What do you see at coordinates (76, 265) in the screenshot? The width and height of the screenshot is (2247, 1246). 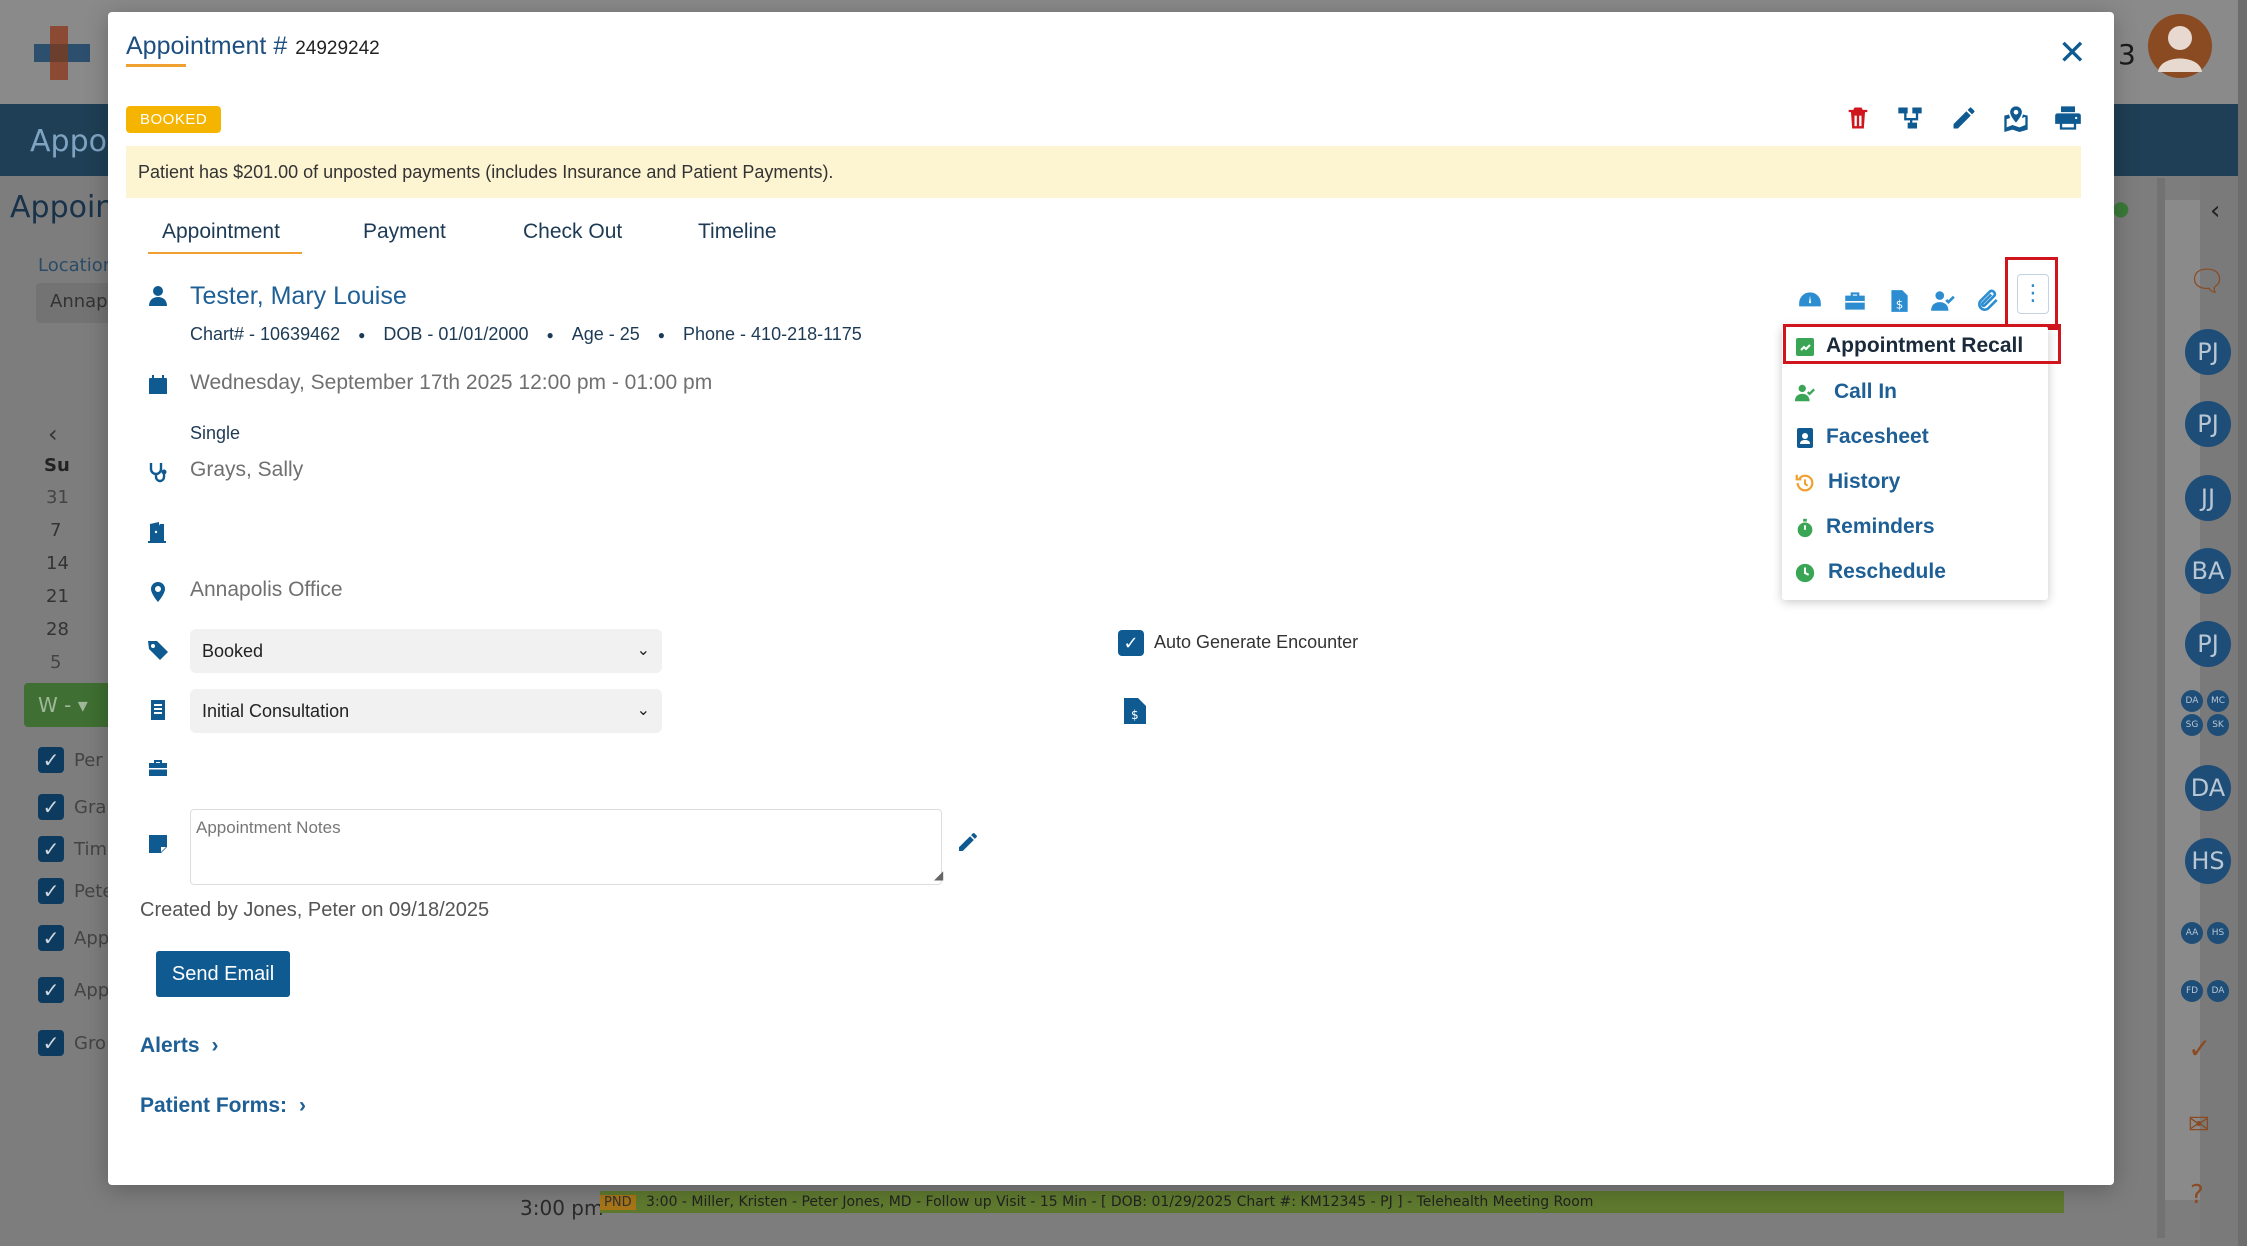 I see `location-label: Location` at bounding box center [76, 265].